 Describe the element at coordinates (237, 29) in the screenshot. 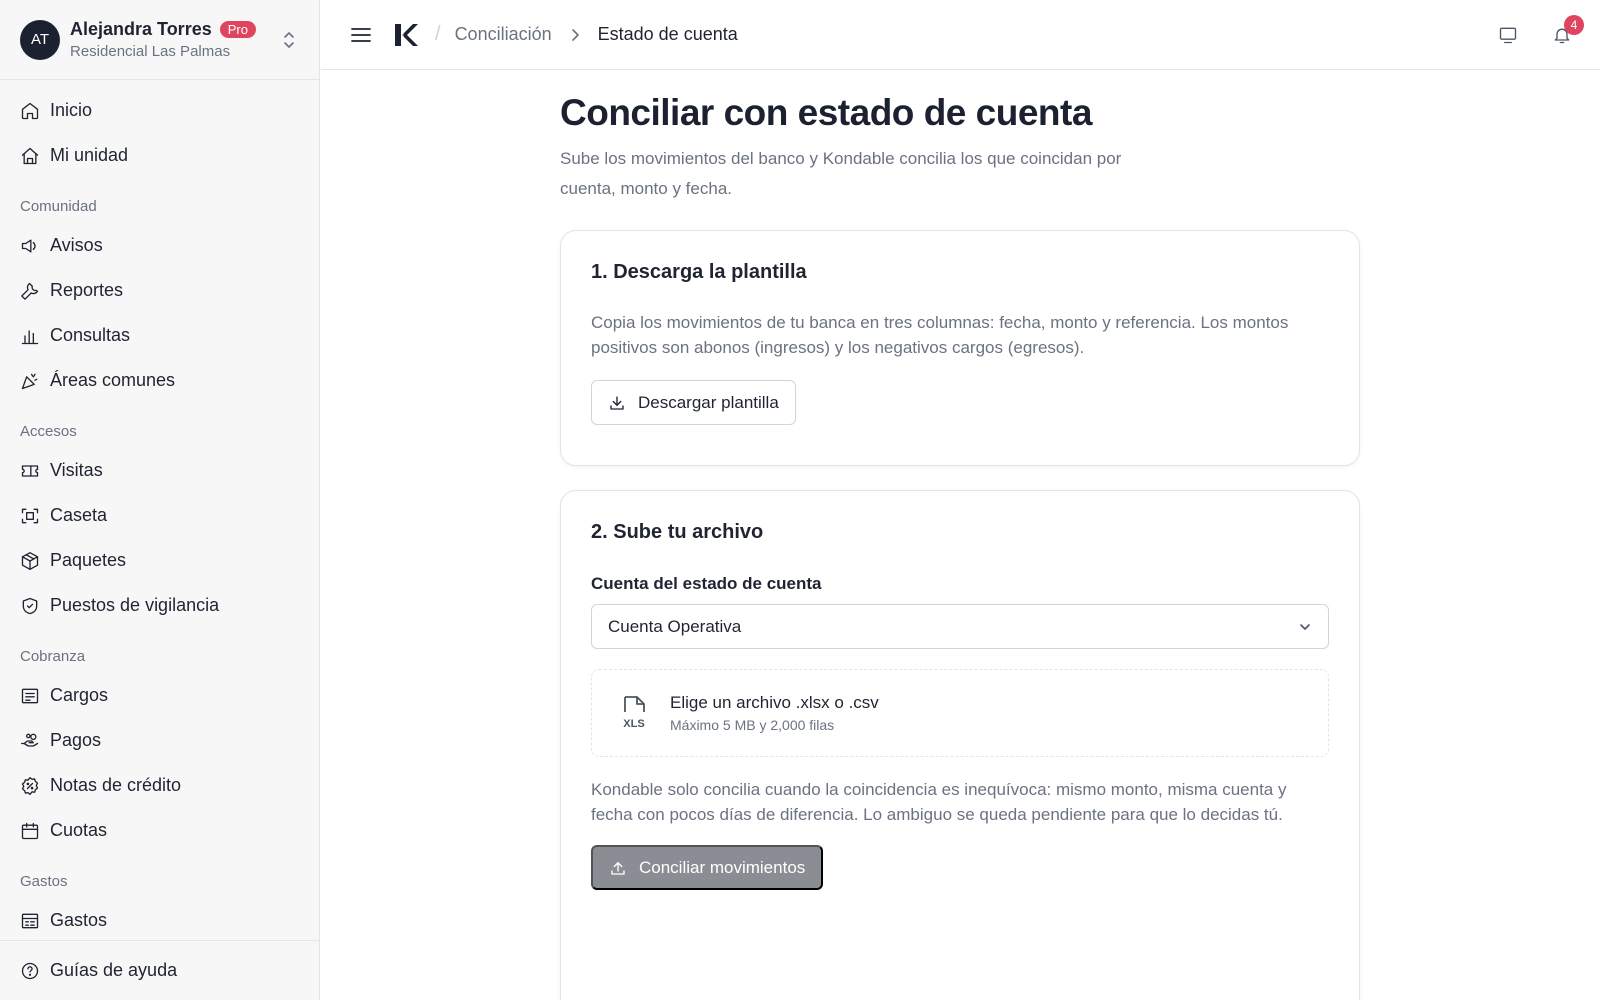

I see `plan-badge: Pro` at that location.